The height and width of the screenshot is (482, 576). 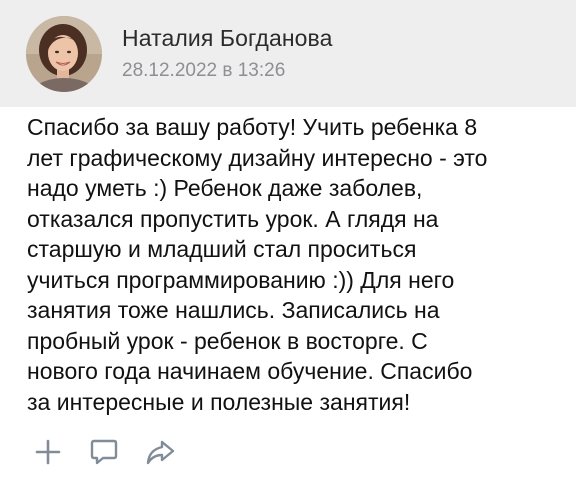 I want to click on like-button, so click(x=48, y=452).